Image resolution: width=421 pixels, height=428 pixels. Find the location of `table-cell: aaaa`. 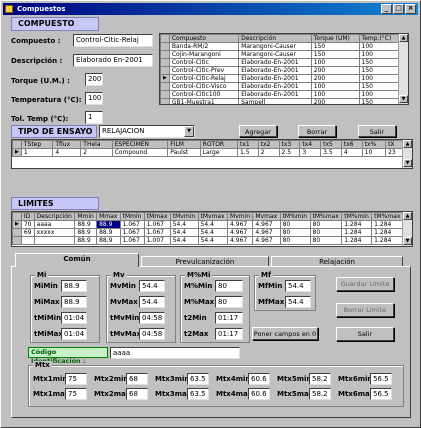

table-cell: aaaa is located at coordinates (54, 224).